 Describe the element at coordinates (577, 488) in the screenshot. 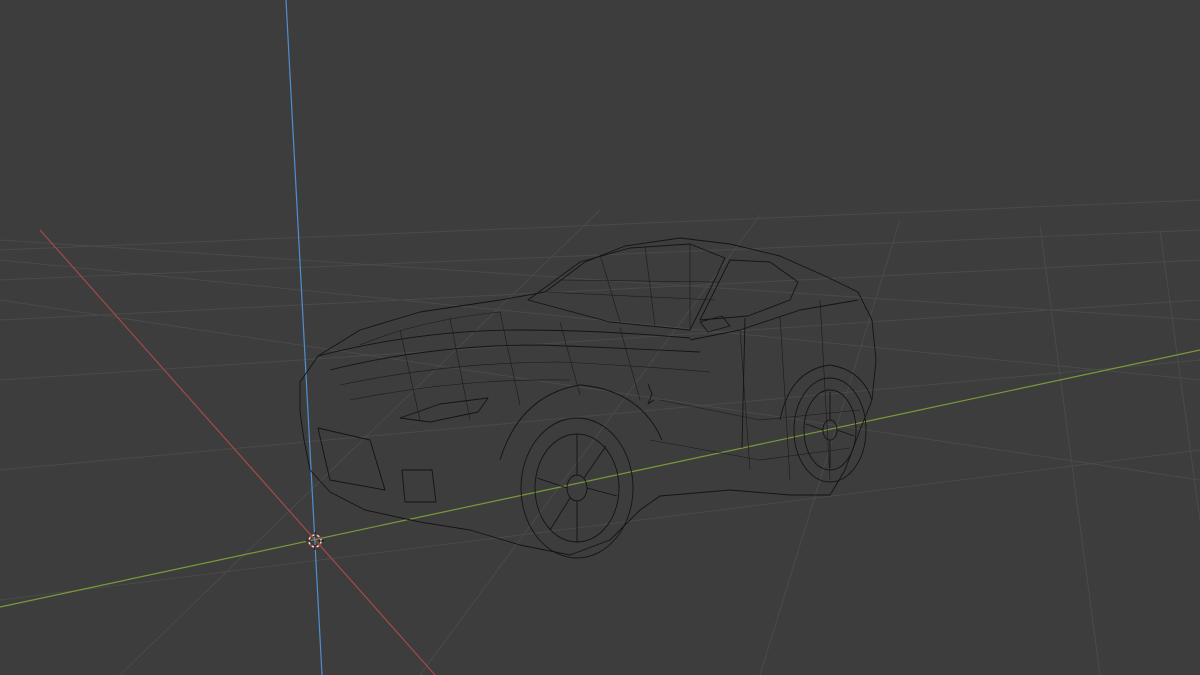

I see `front-wheel` at that location.